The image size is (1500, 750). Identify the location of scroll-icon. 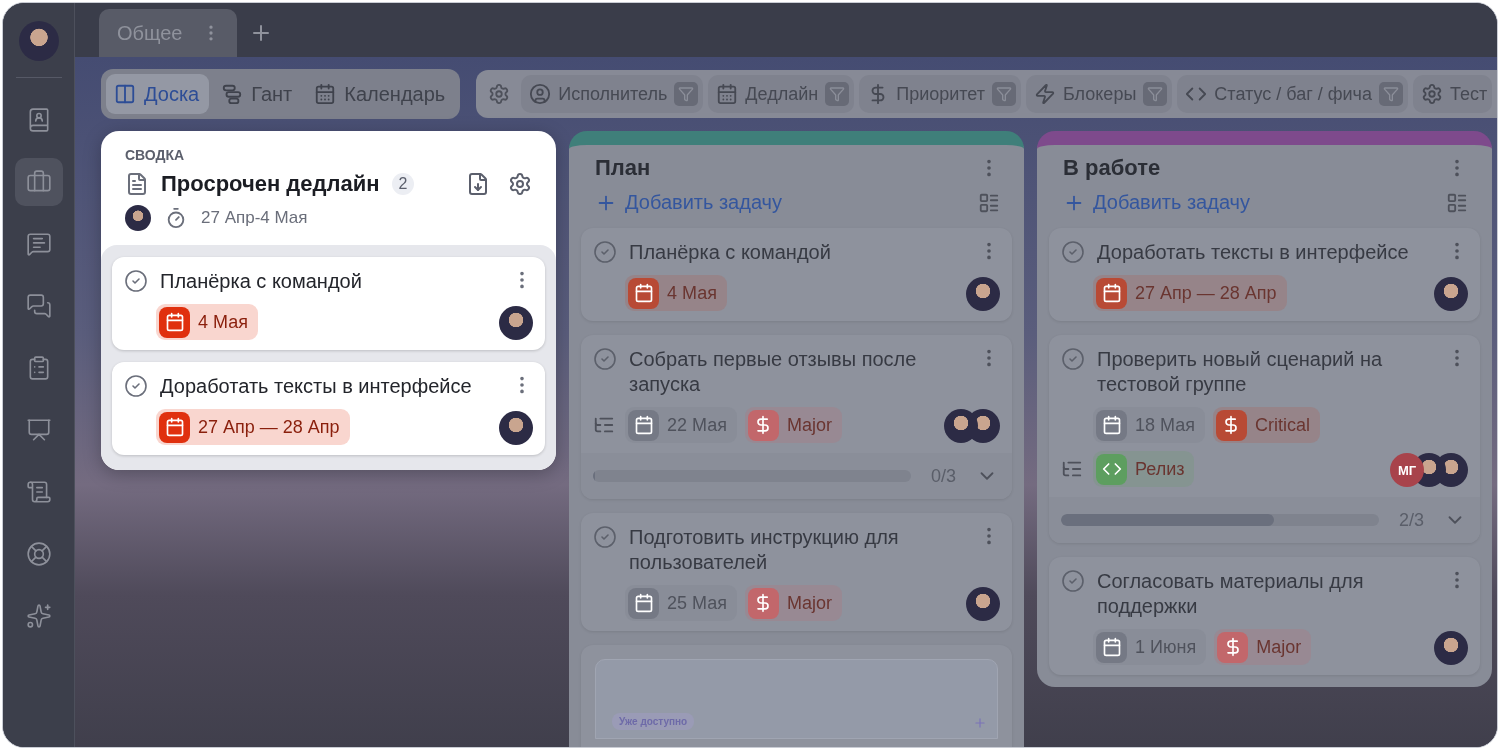
(38, 492).